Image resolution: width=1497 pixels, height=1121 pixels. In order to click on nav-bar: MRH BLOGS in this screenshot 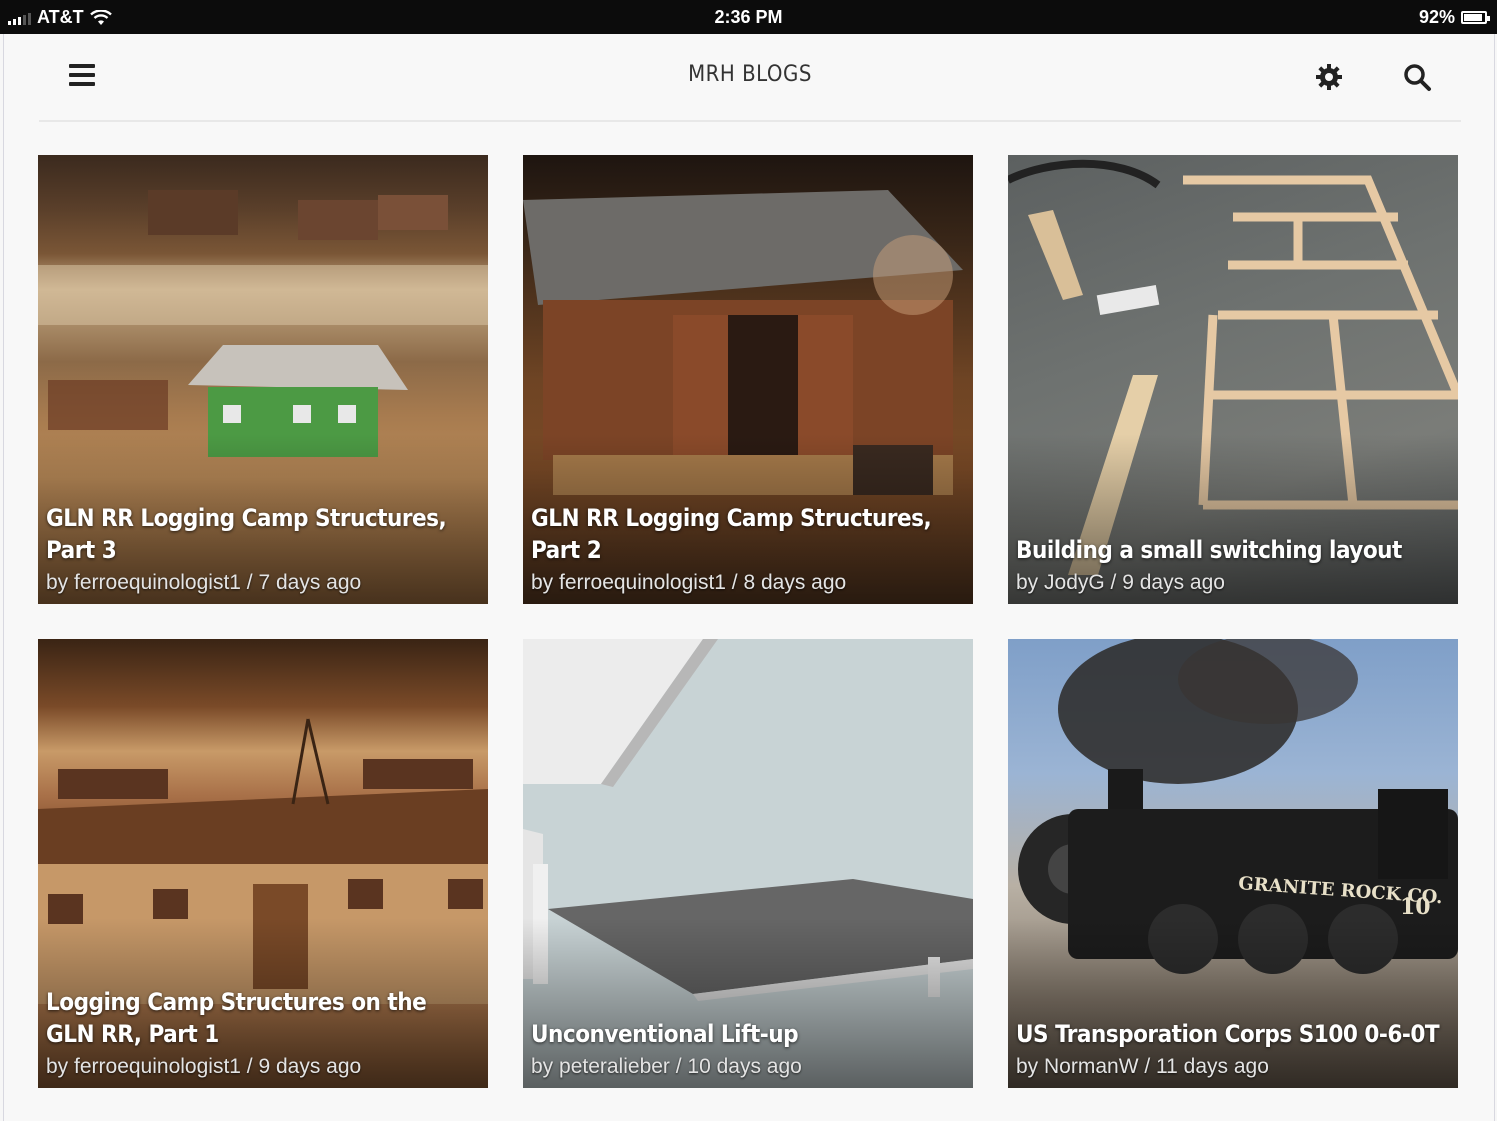, I will do `click(750, 78)`.